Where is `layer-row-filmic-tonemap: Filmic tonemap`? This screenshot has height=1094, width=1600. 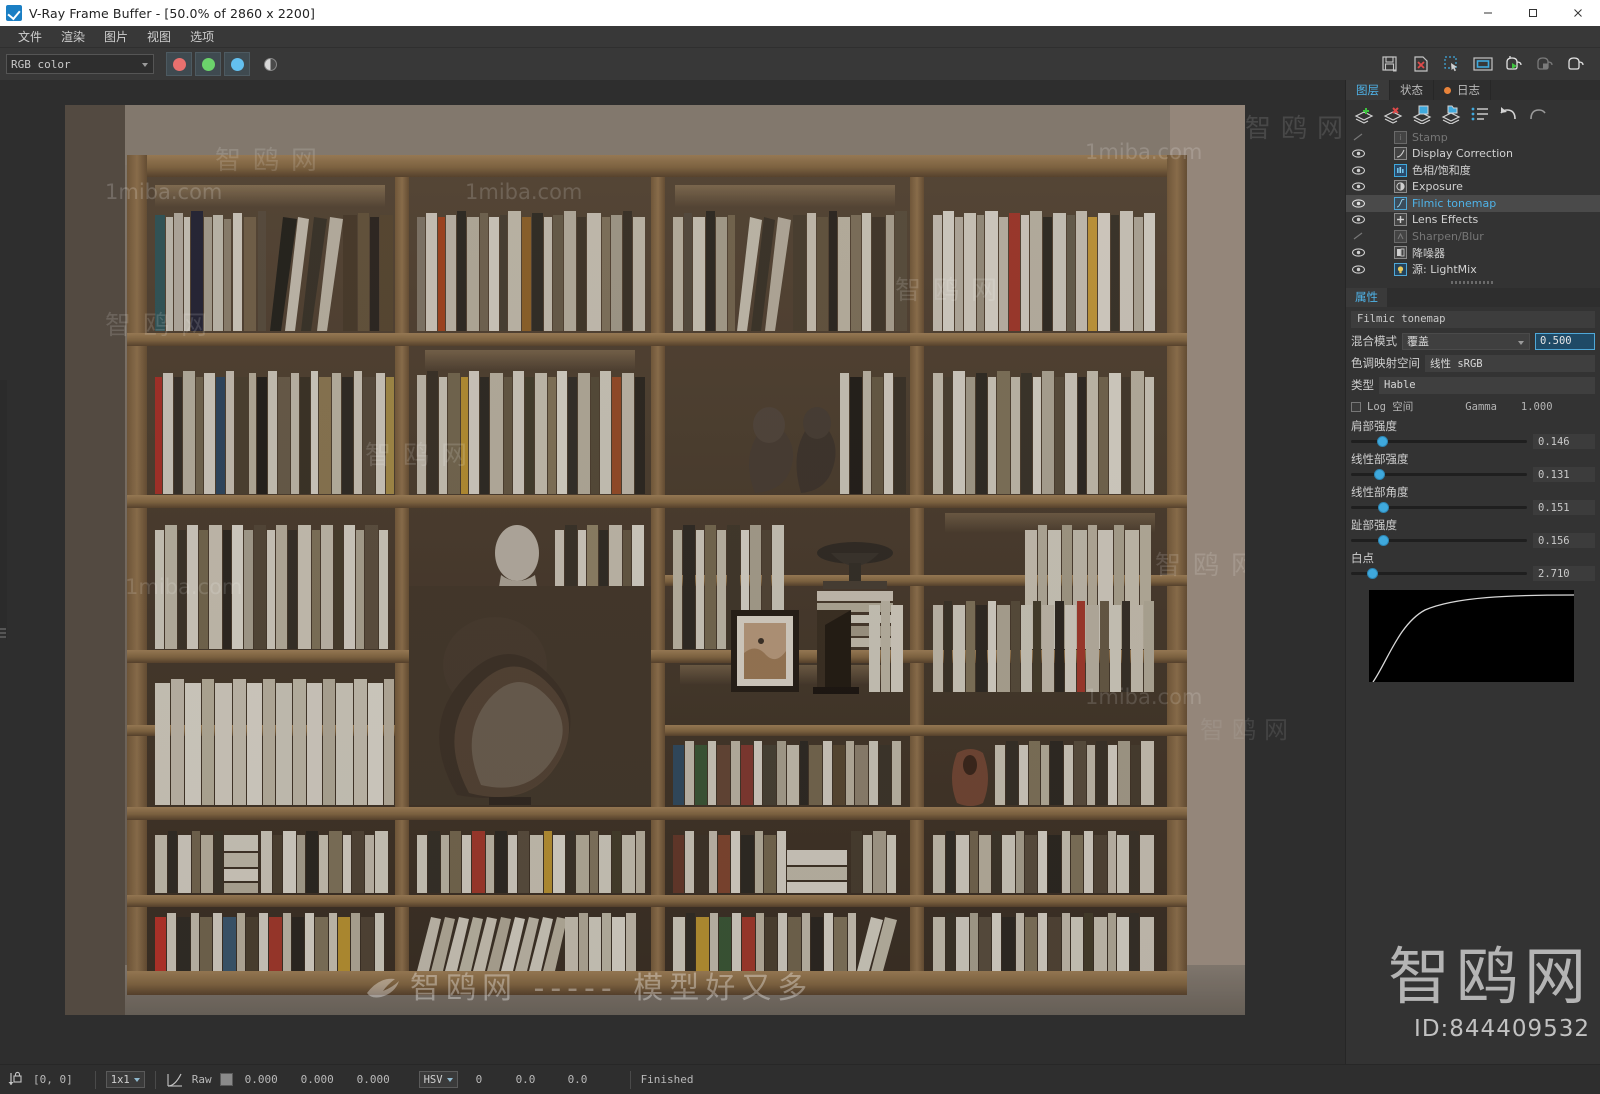
layer-row-filmic-tonemap: Filmic tonemap is located at coordinates (1473, 203).